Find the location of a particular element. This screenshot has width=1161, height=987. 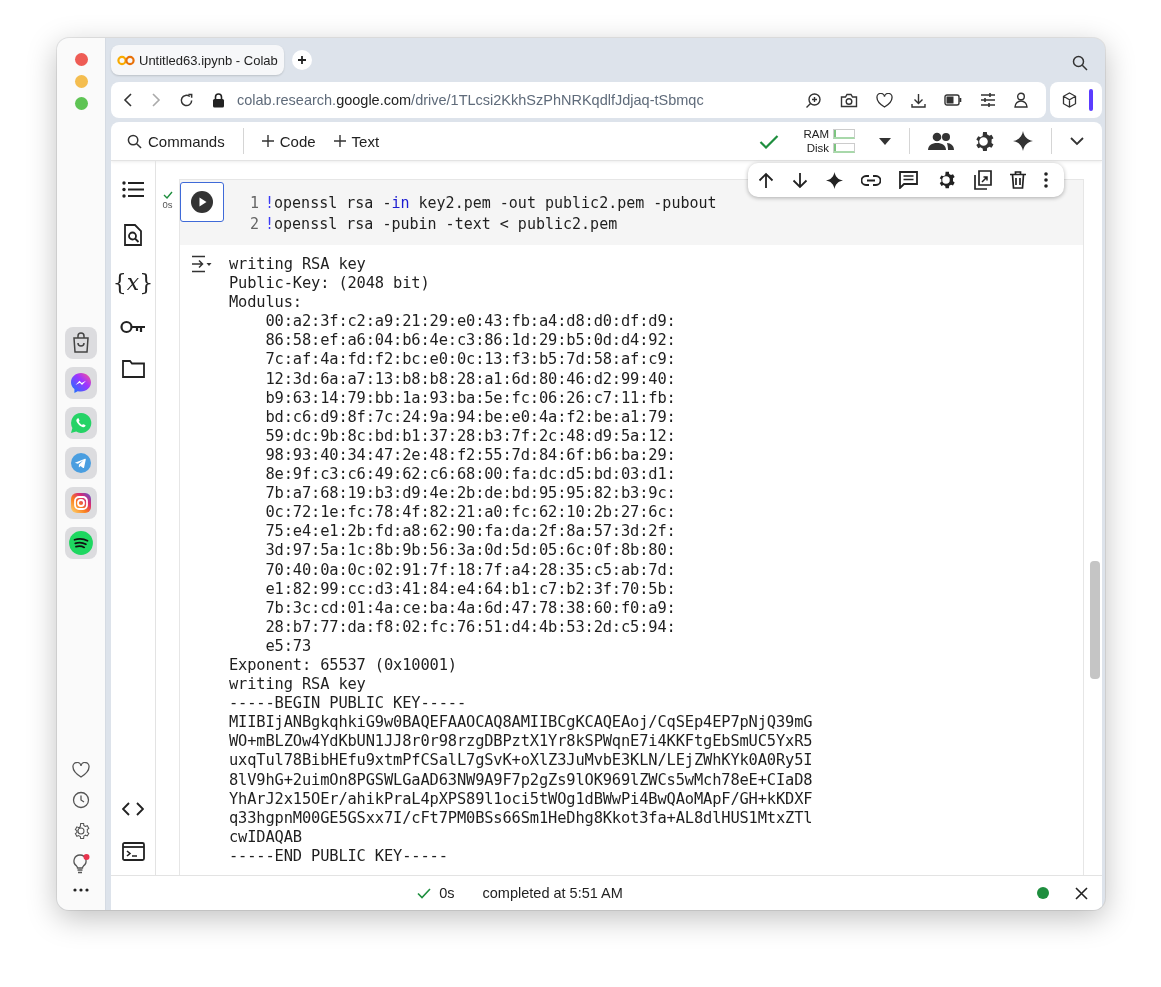

comment-icon is located at coordinates (908, 180).